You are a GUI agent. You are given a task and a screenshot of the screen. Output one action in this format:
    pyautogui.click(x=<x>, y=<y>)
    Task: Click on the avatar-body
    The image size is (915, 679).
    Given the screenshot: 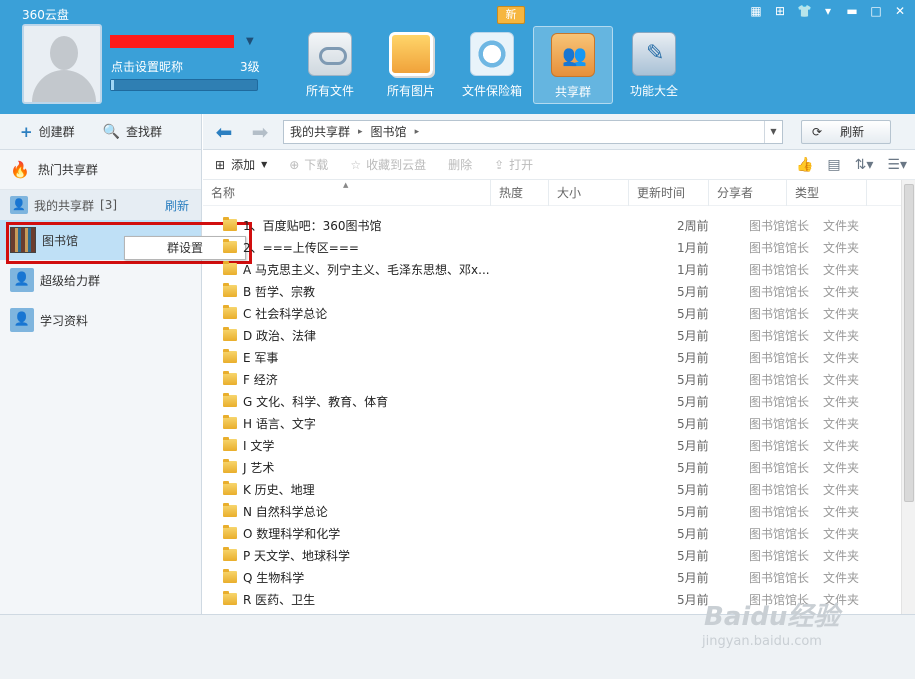 What is the action you would take?
    pyautogui.click(x=64, y=86)
    